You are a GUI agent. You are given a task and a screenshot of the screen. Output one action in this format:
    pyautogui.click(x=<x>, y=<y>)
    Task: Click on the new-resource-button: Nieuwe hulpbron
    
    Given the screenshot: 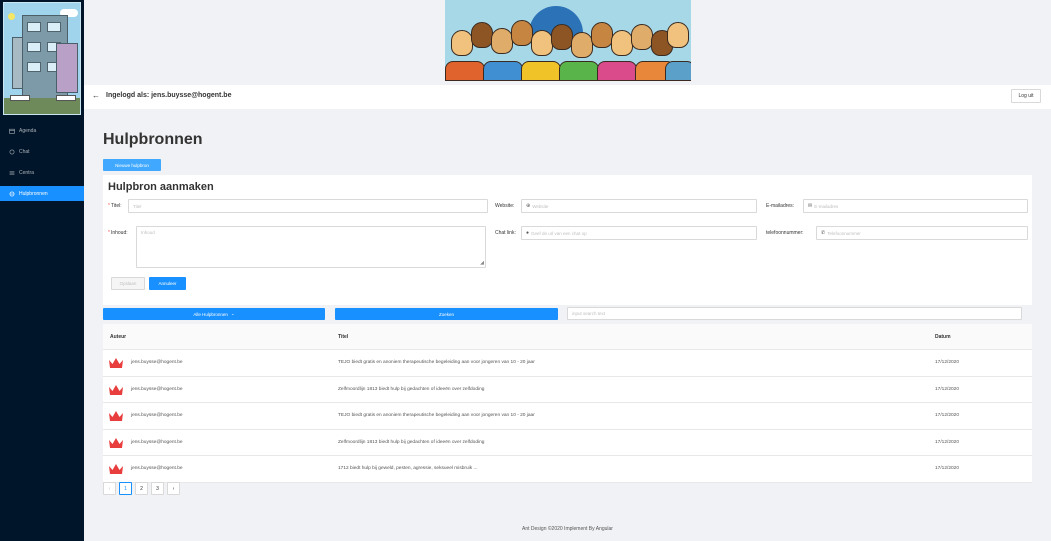 What is the action you would take?
    pyautogui.click(x=132, y=165)
    